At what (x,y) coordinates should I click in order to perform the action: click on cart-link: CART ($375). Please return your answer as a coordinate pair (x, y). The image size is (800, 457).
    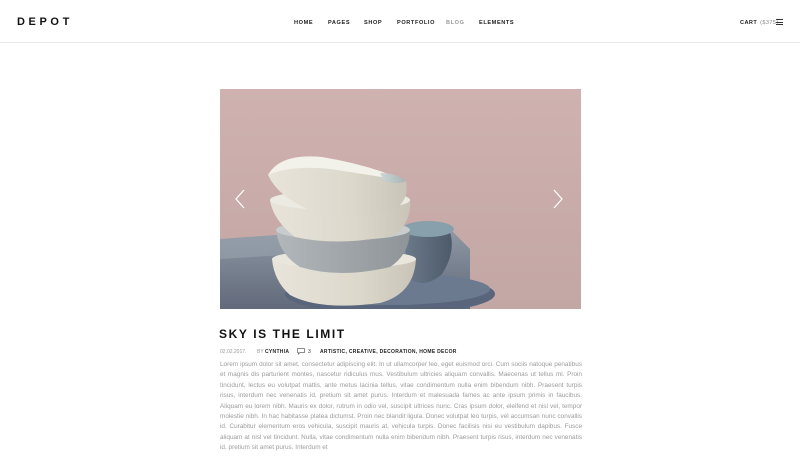
    Looking at the image, I should click on (759, 23).